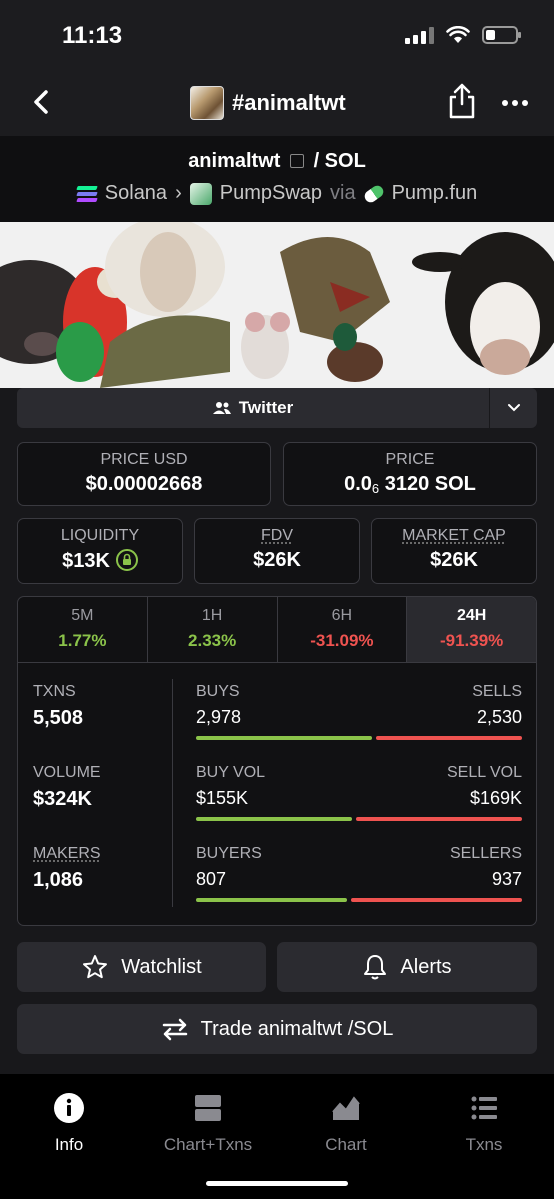 Image resolution: width=554 pixels, height=1199 pixels. Describe the element at coordinates (268, 103) in the screenshot. I see `page-title: #animaltwt` at that location.